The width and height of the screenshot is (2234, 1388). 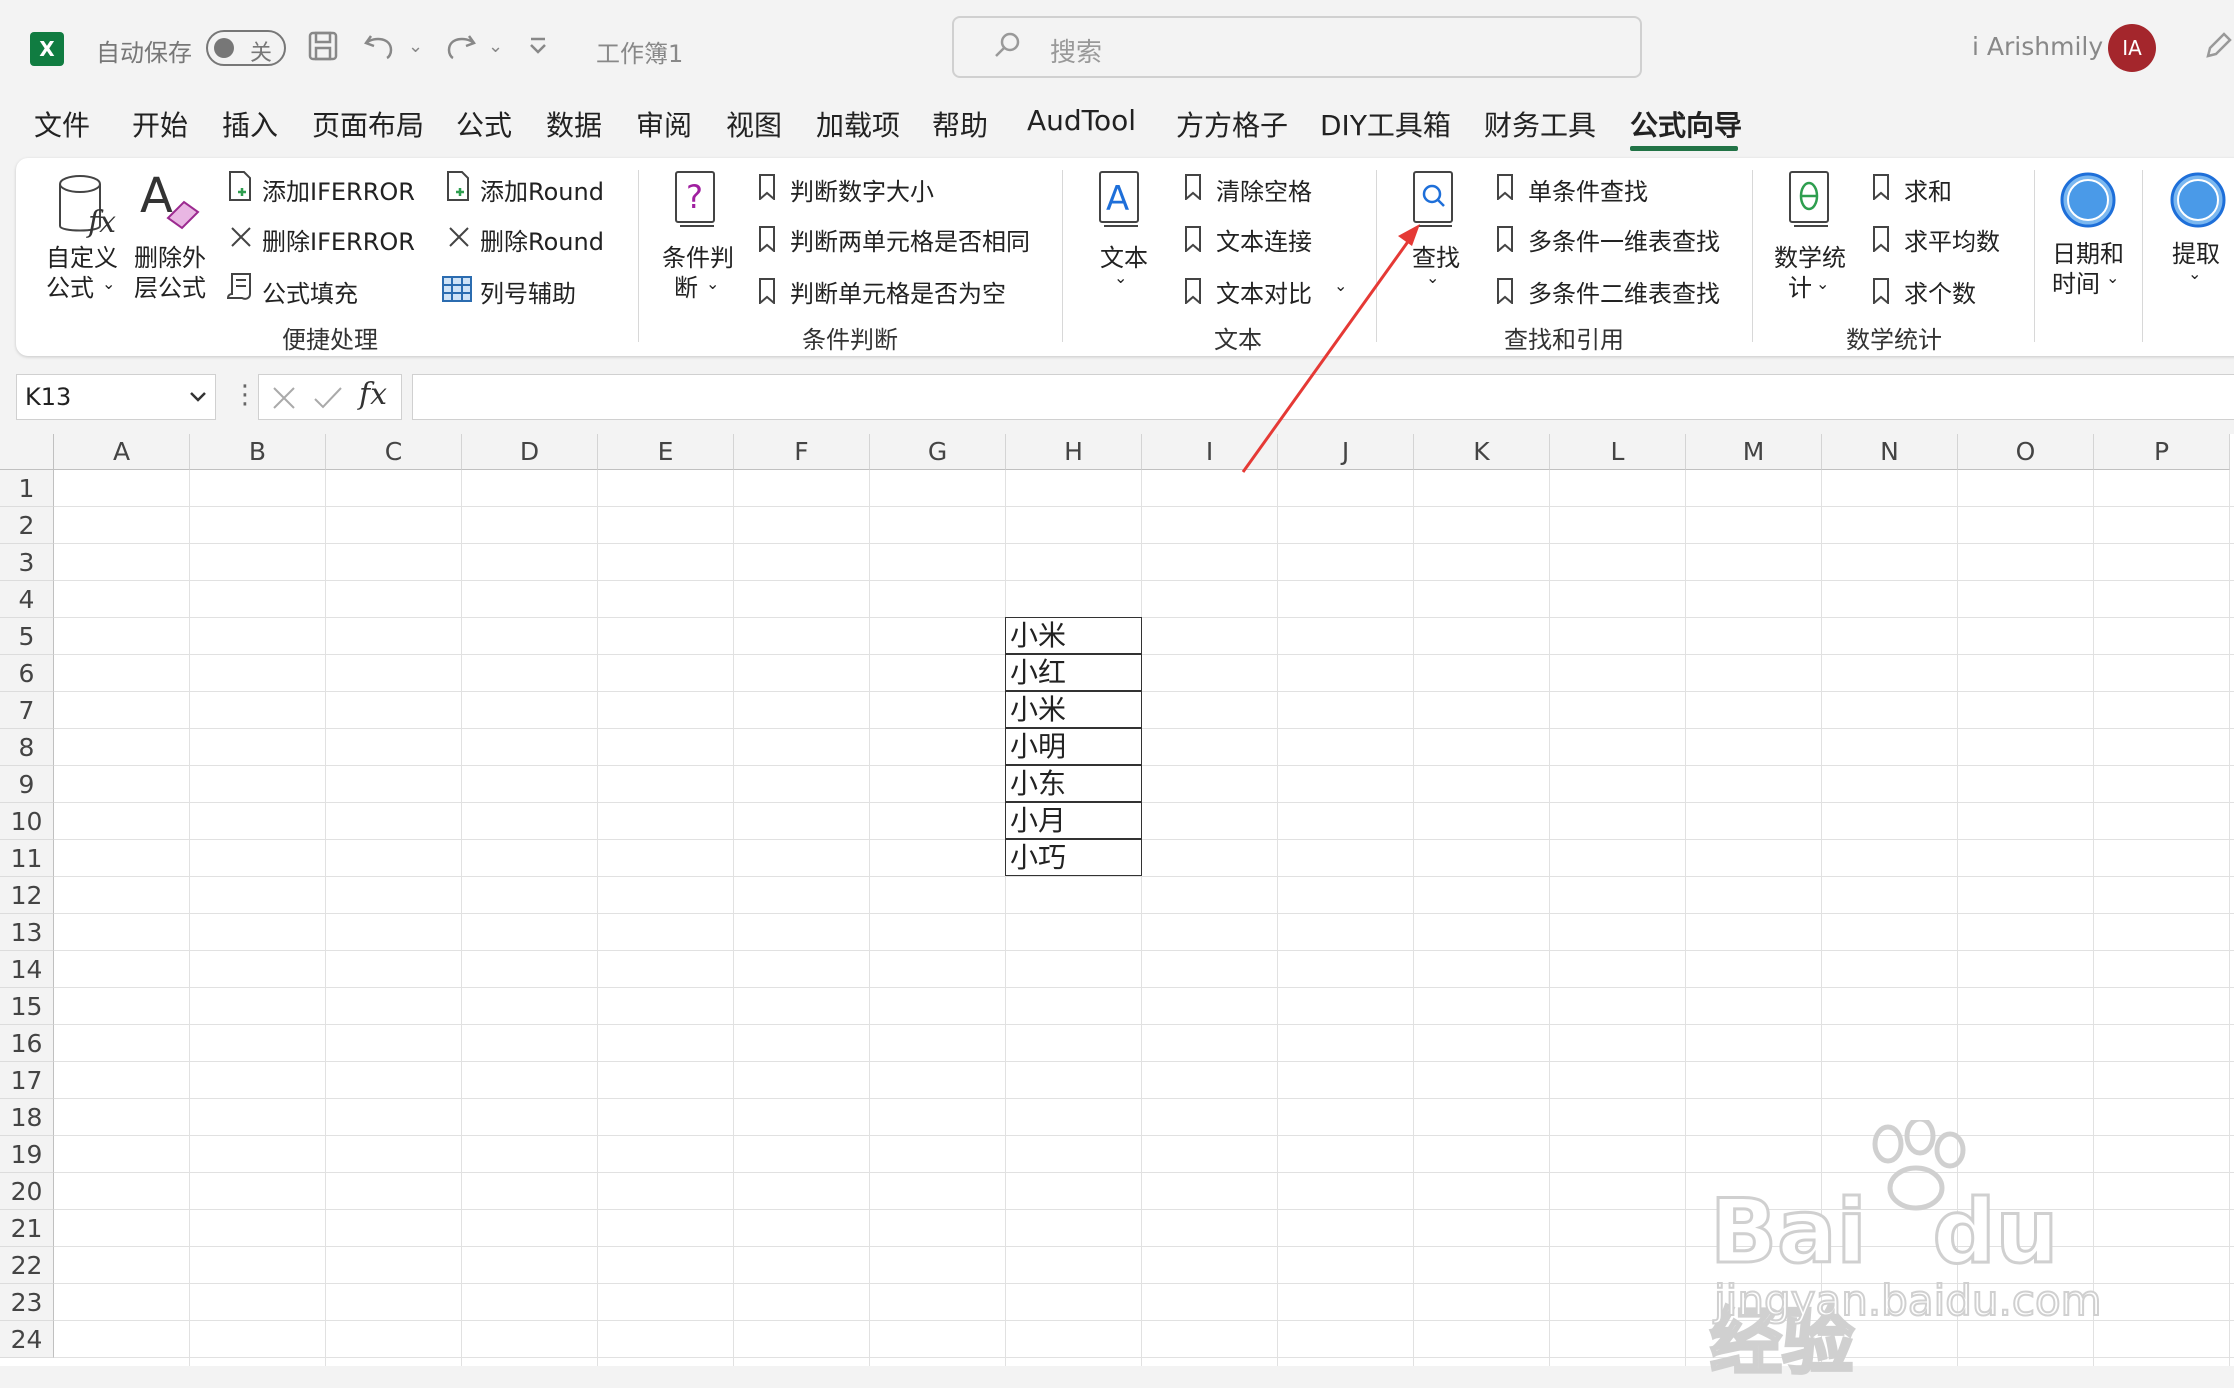 What do you see at coordinates (1995, 1232) in the screenshot?
I see `watermark-brand2: du` at bounding box center [1995, 1232].